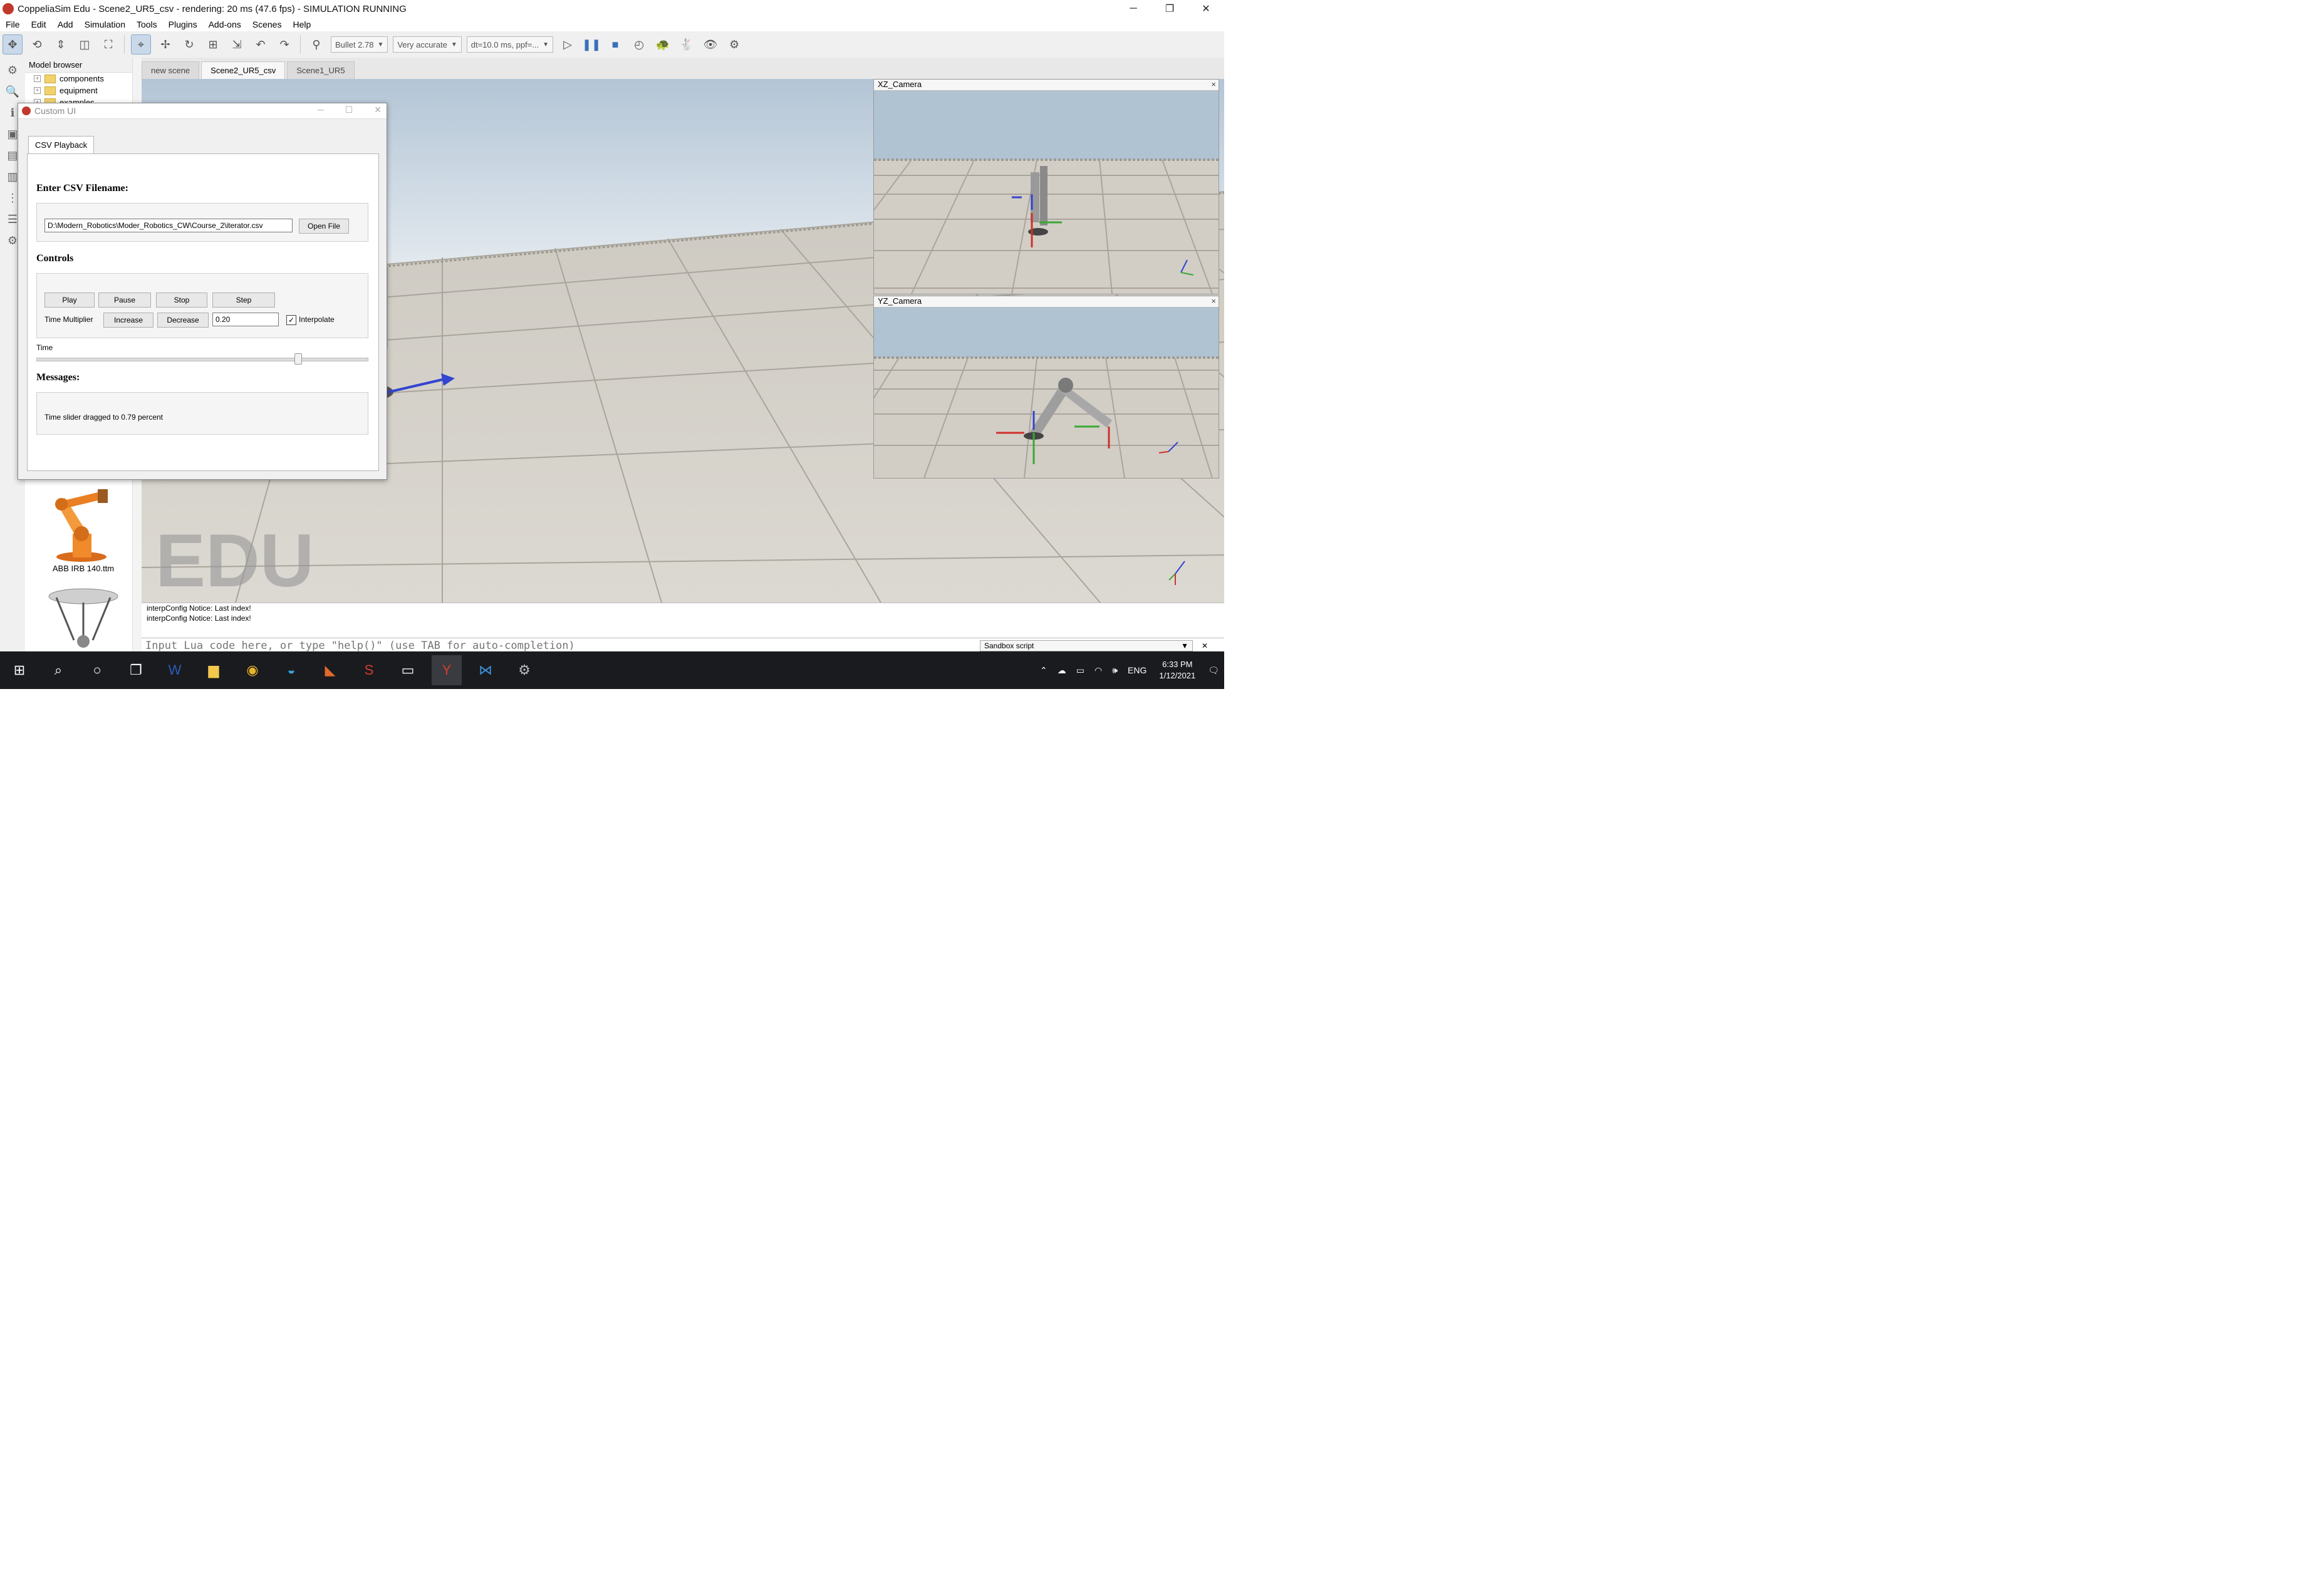  I want to click on open-file-button: Open File, so click(324, 226).